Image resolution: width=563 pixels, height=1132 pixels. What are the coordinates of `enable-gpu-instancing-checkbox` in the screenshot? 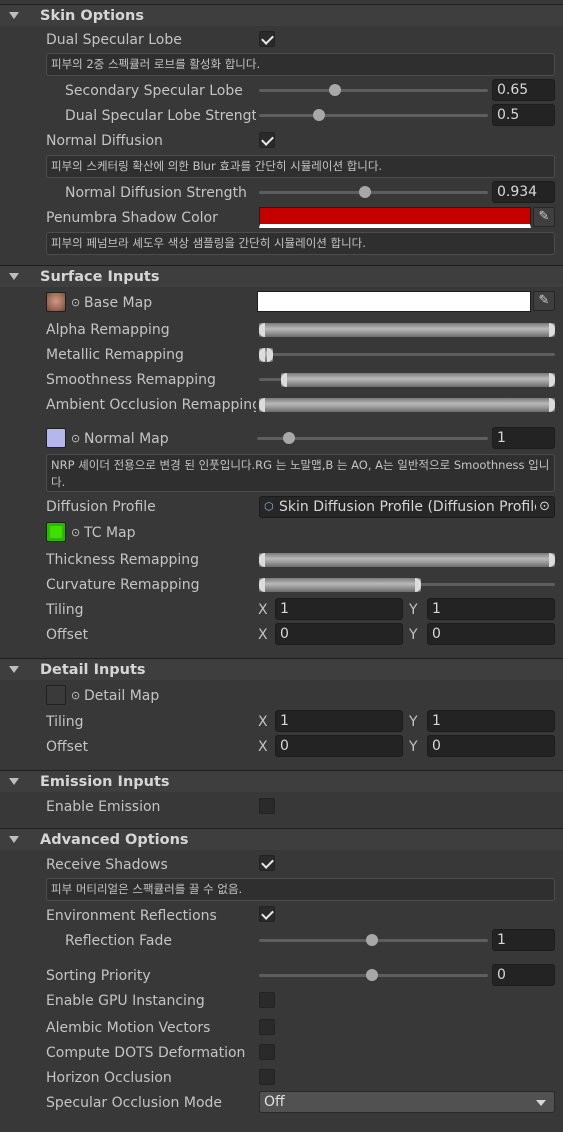 It's located at (267, 1000).